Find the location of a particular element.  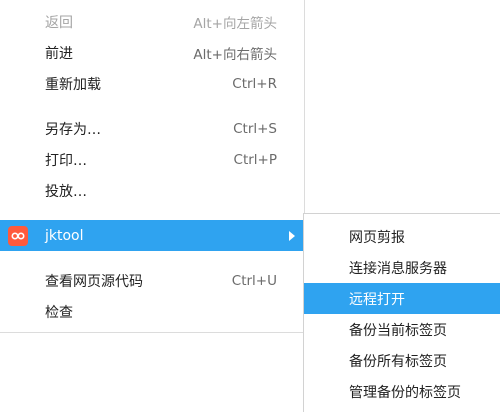

menu-item-shortcut: Ctrl+U is located at coordinates (254, 280).